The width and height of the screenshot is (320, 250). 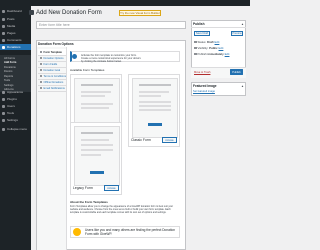 What do you see at coordinates (40, 82) in the screenshot?
I see `offline-icon` at bounding box center [40, 82].